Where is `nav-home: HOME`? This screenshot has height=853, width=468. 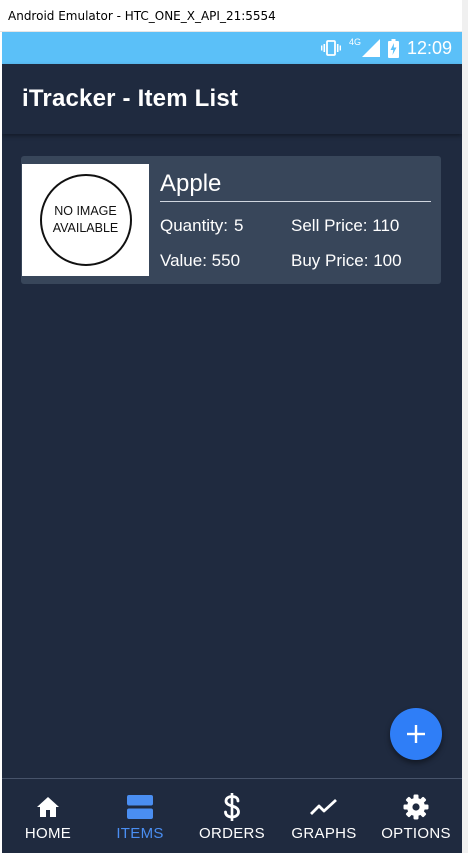
nav-home: HOME is located at coordinates (48, 816).